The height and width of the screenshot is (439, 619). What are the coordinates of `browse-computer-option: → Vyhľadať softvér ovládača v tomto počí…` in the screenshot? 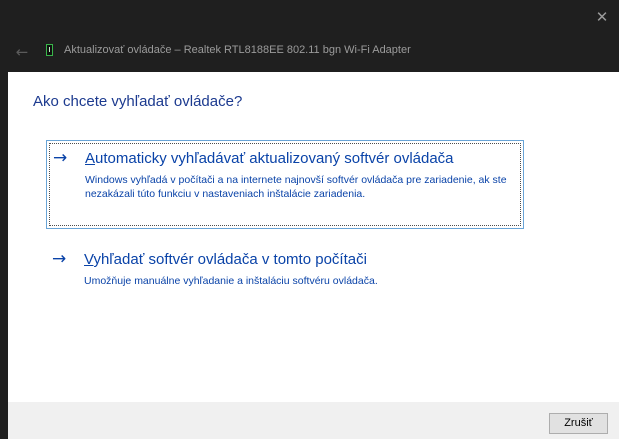 It's located at (285, 267).